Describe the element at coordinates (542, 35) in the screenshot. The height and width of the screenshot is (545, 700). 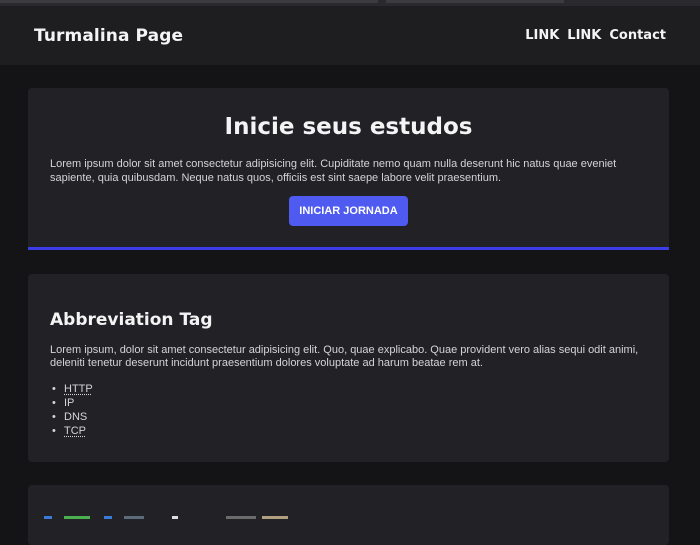
I see `nav-link-1: LINK` at that location.